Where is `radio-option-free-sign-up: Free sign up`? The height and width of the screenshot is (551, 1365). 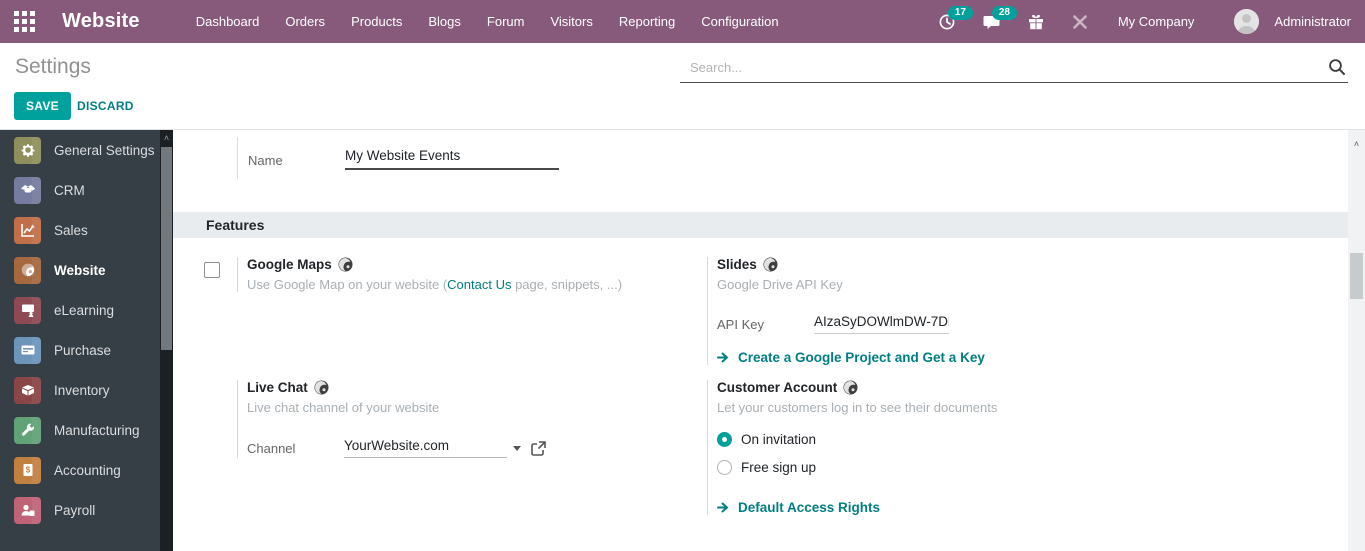 radio-option-free-sign-up: Free sign up is located at coordinates (952, 467).